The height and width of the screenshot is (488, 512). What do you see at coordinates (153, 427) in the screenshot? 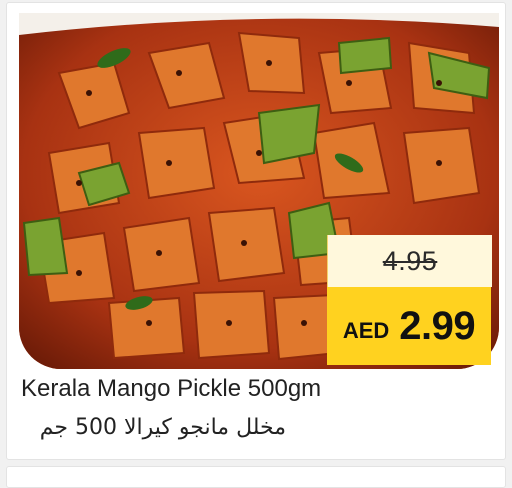
I see `product-title-arabic: مخلل مانجو كيرالا 500 جم` at bounding box center [153, 427].